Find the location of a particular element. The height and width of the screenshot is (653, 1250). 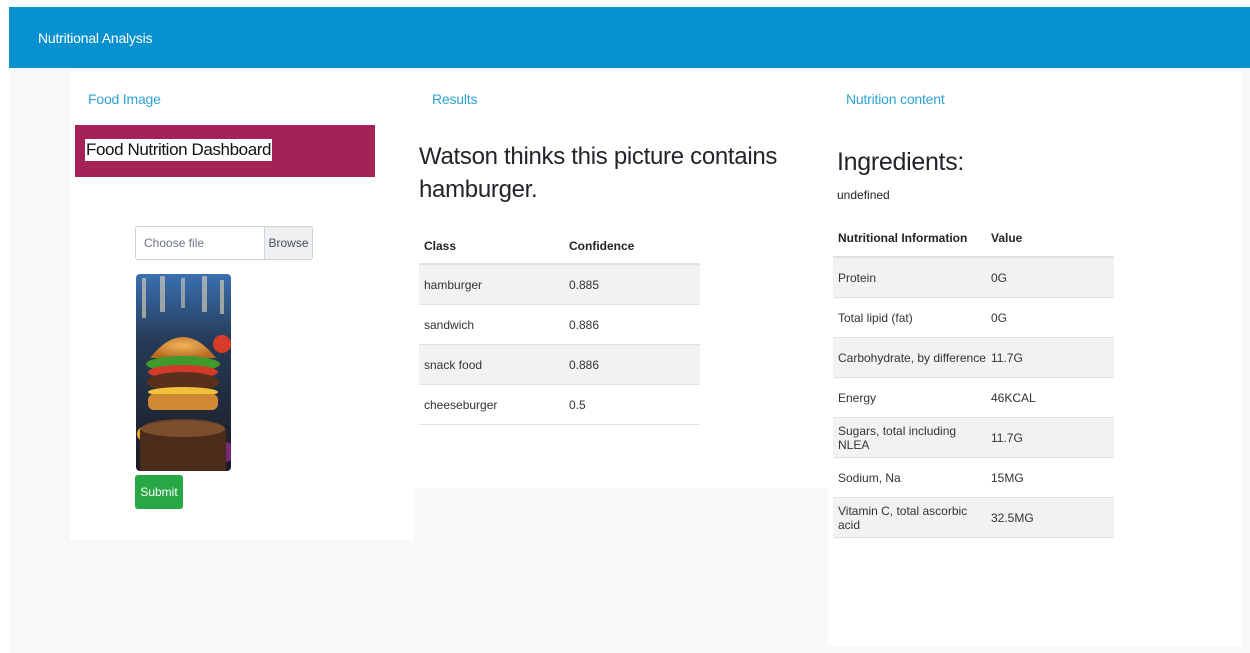

table-row: hamburger 0.885 is located at coordinates (559, 284).